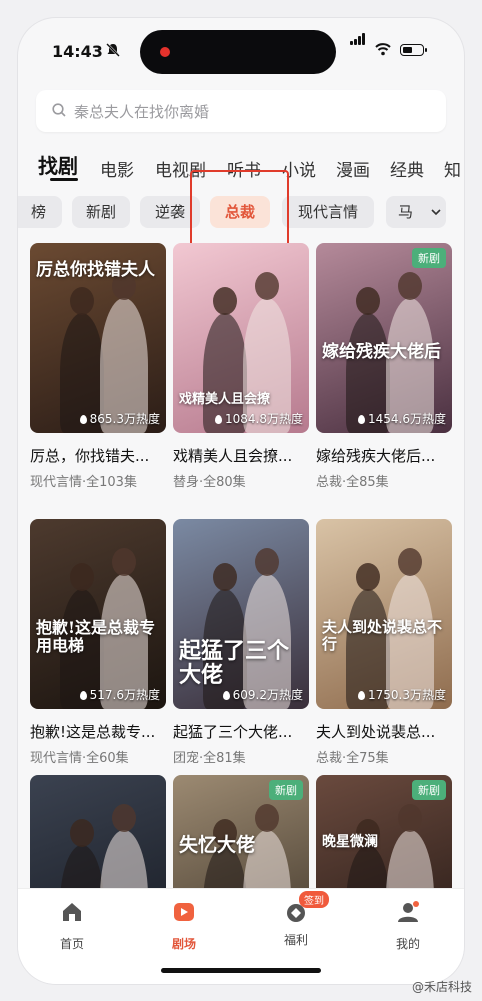 The image size is (482, 1001). I want to click on drama-meta: 现代言情·全60集, so click(79, 758).